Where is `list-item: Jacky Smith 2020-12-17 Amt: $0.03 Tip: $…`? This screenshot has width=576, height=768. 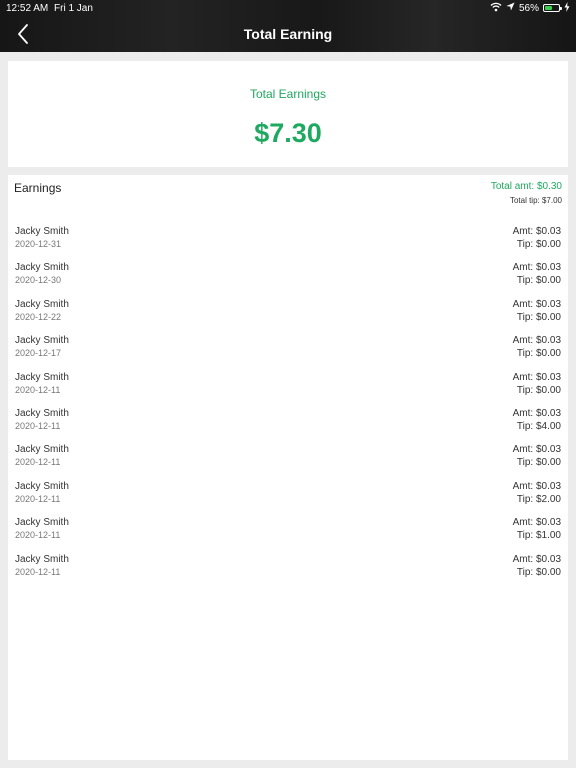 list-item: Jacky Smith 2020-12-17 Amt: $0.03 Tip: $… is located at coordinates (288, 352).